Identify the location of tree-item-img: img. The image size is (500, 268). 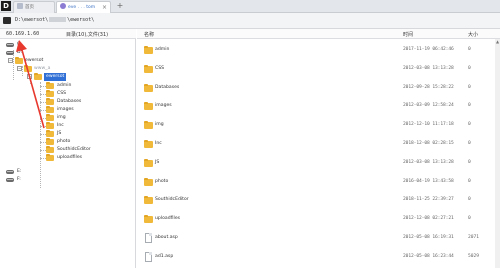
(86, 118).